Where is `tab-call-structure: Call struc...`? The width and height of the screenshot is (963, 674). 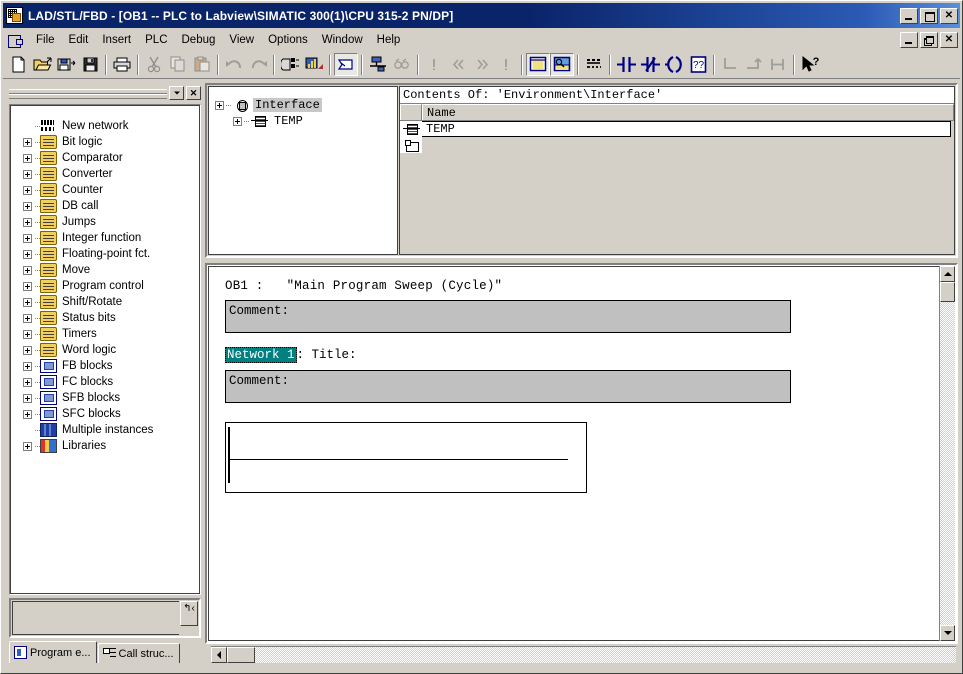 tab-call-structure: Call struc... is located at coordinates (138, 653).